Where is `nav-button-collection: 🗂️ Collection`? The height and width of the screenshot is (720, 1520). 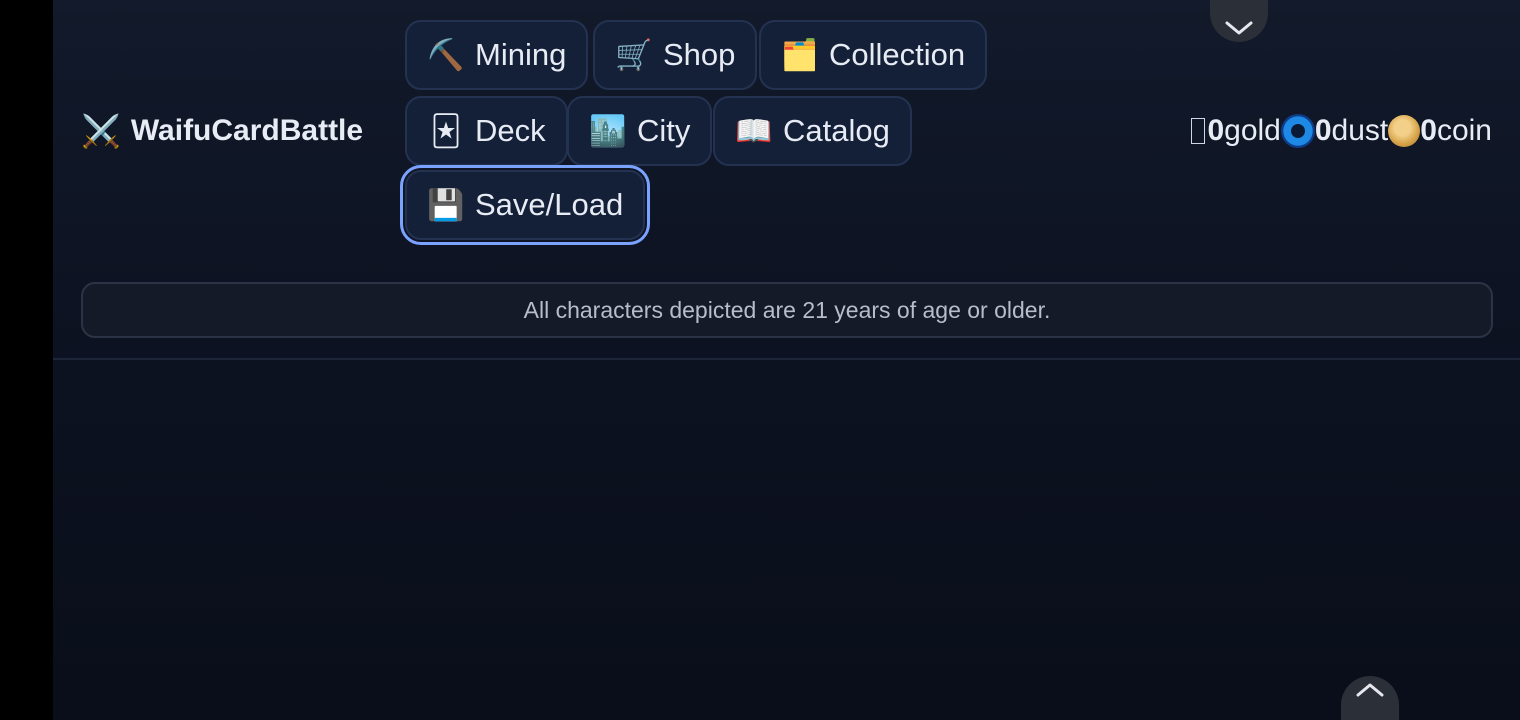 nav-button-collection: 🗂️ Collection is located at coordinates (873, 55).